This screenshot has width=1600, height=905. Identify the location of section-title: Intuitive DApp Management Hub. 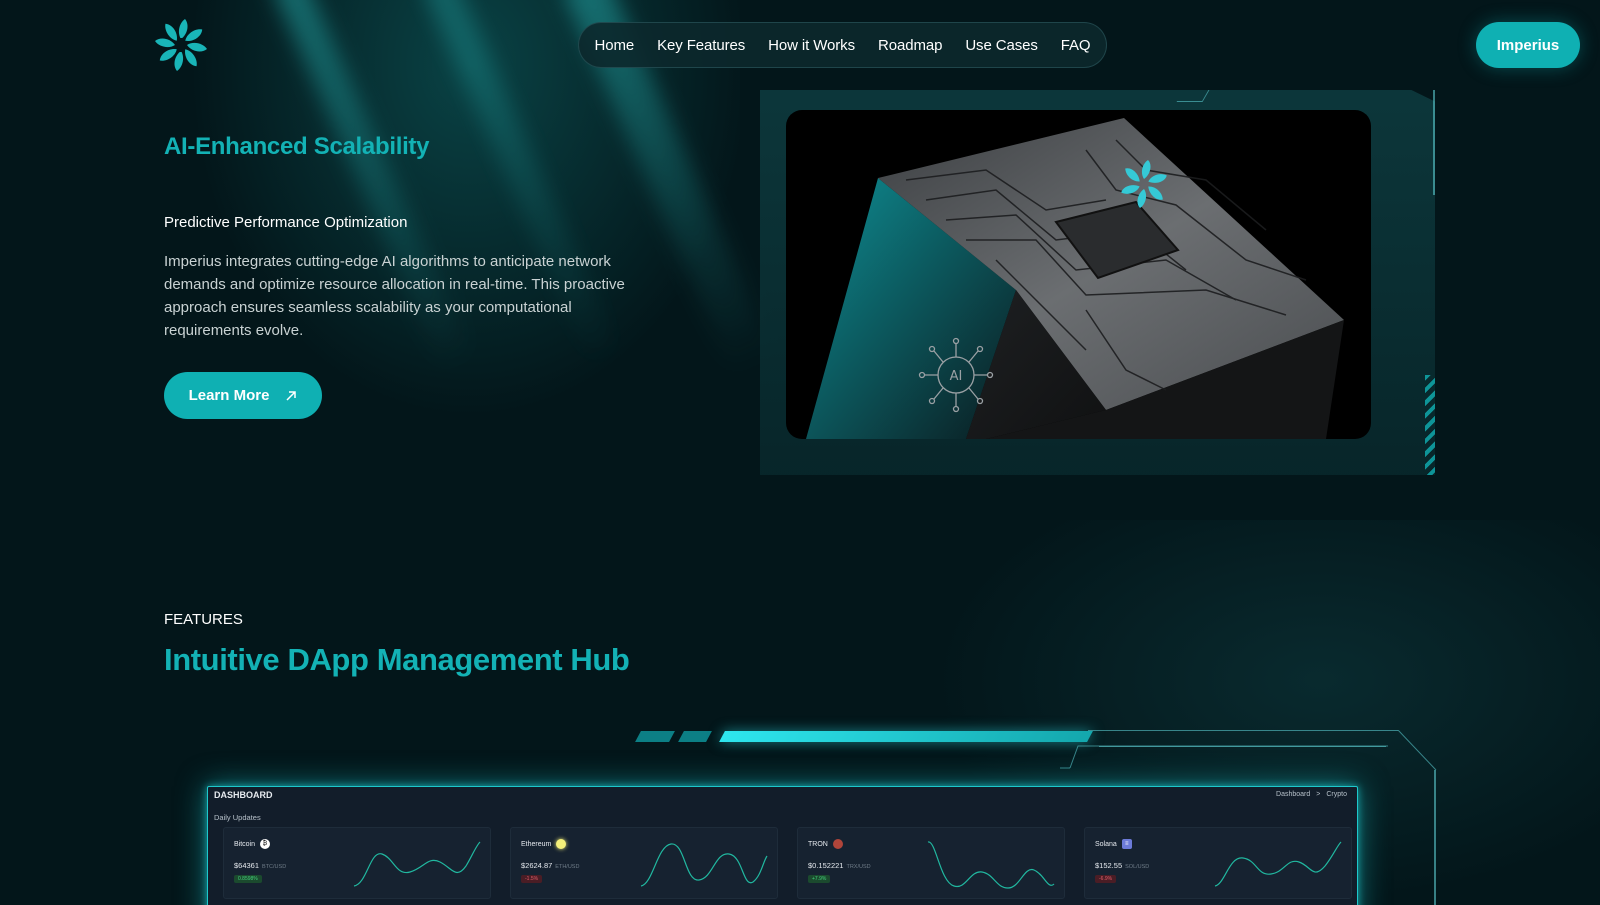
(397, 659).